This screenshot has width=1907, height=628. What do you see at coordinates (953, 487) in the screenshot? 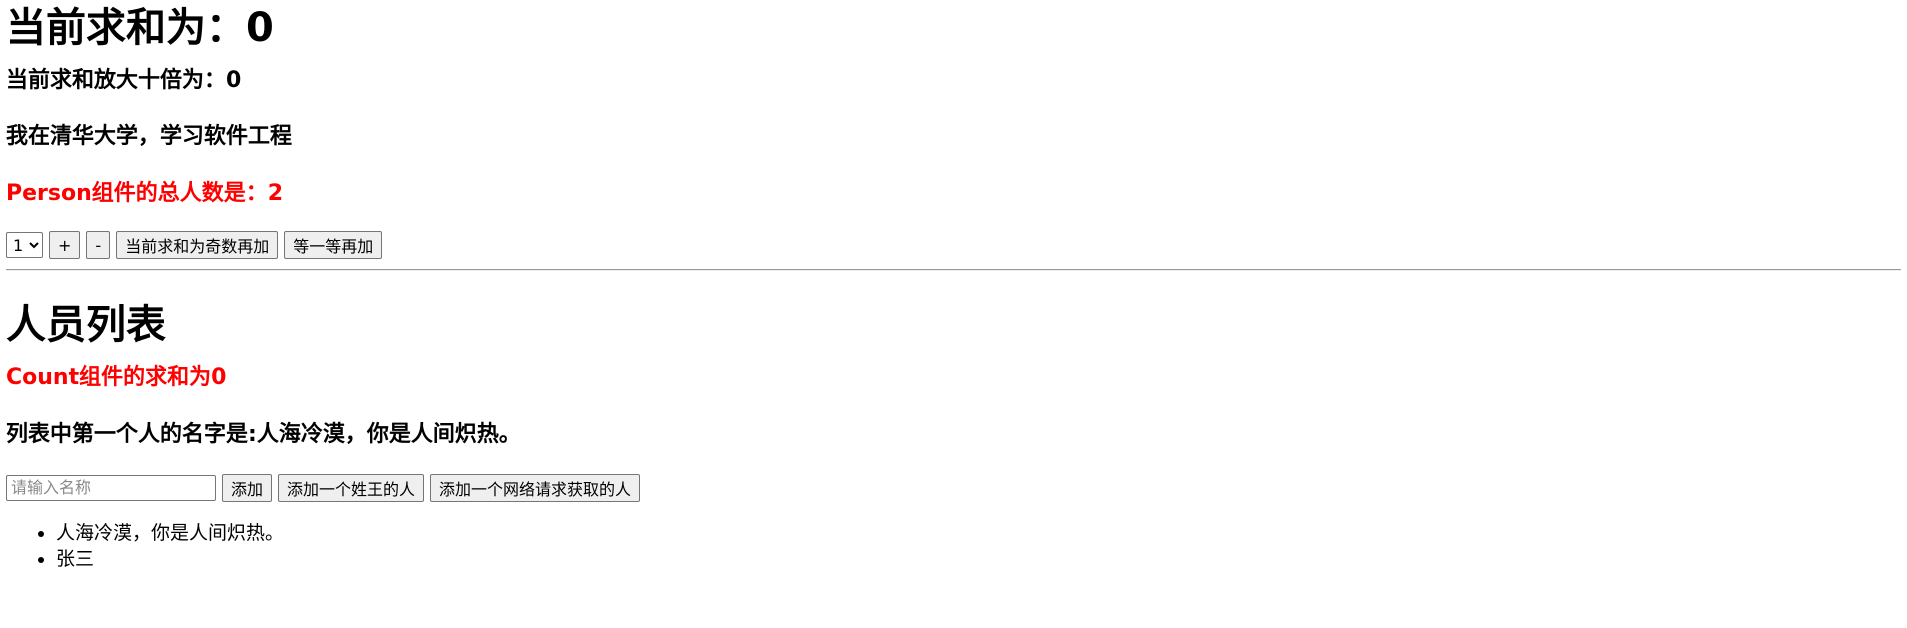
I see `add-person-row: 添加 添加一个姓王的人 添加一个网络请求获取的人` at bounding box center [953, 487].